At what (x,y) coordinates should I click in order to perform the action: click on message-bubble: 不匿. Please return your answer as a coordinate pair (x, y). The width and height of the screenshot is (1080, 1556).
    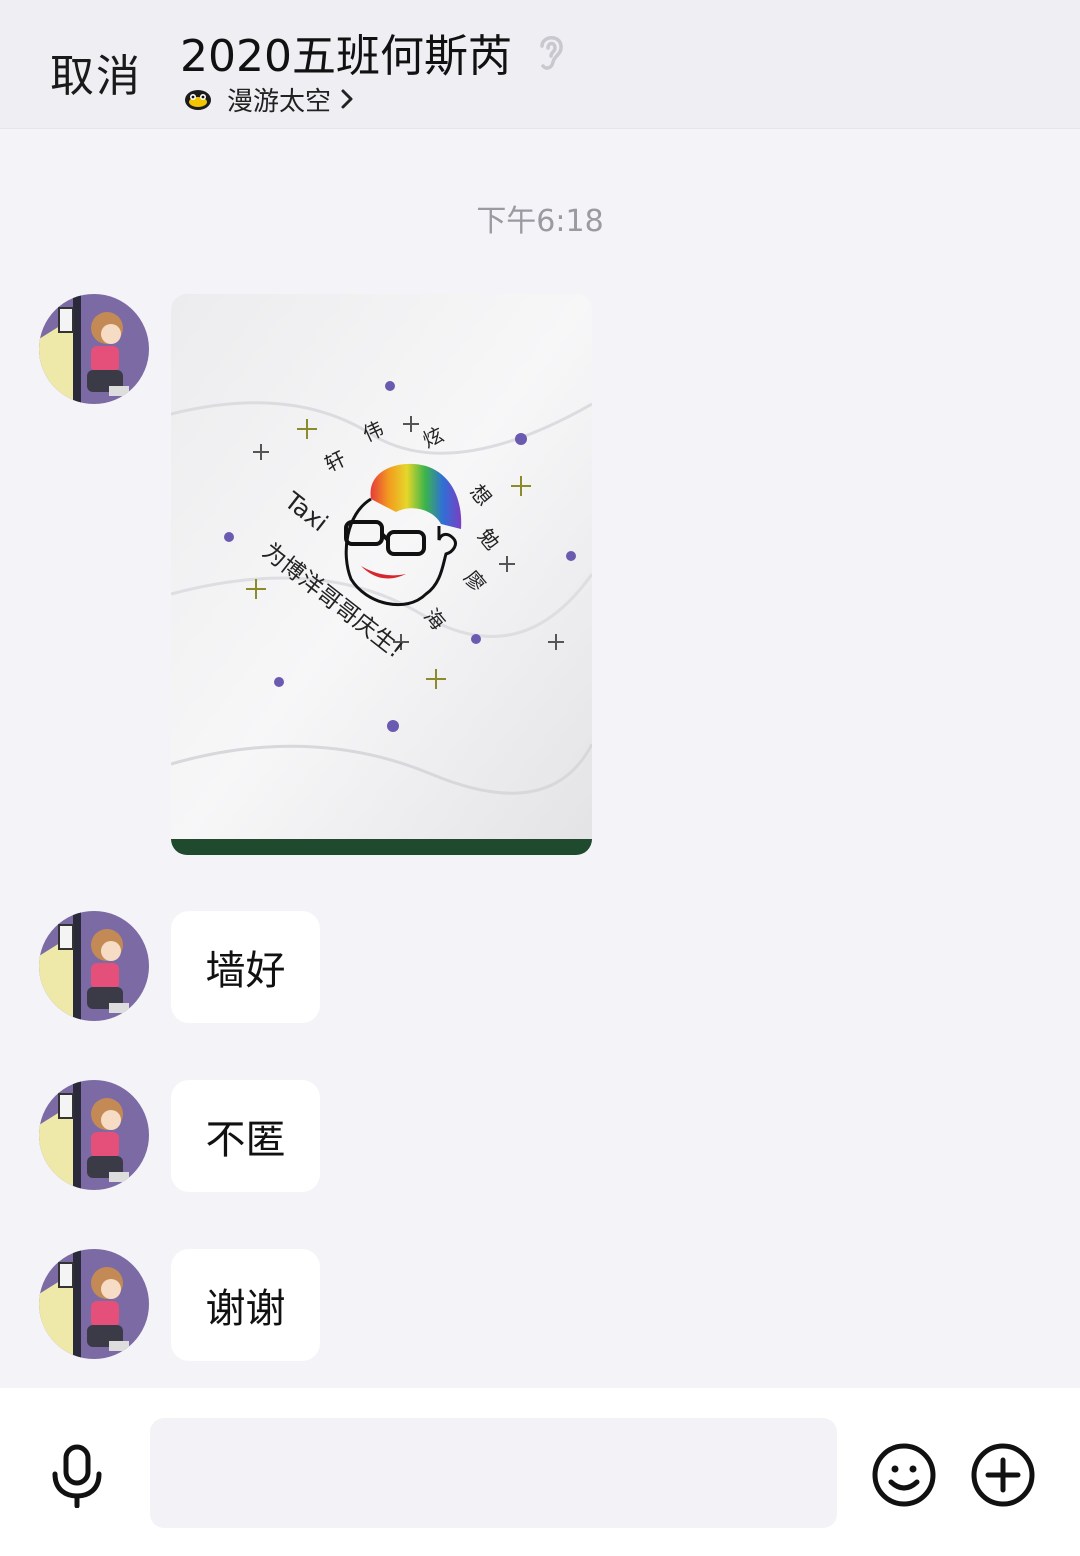
    Looking at the image, I should click on (245, 1136).